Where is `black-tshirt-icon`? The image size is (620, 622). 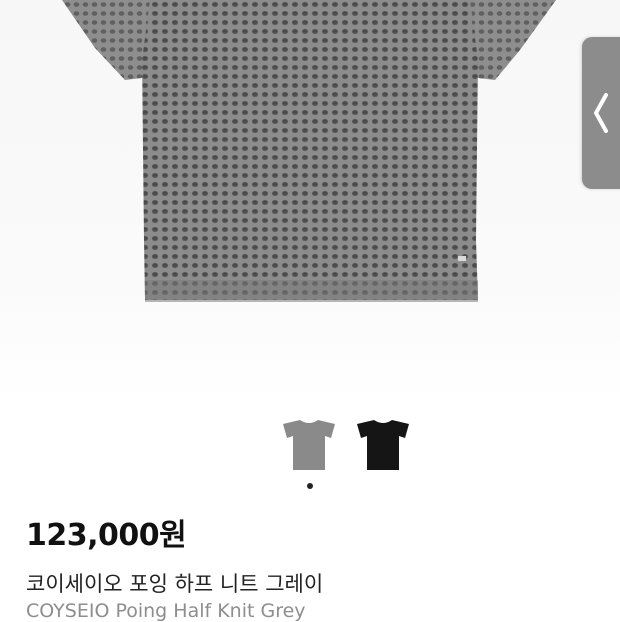 black-tshirt-icon is located at coordinates (383, 445).